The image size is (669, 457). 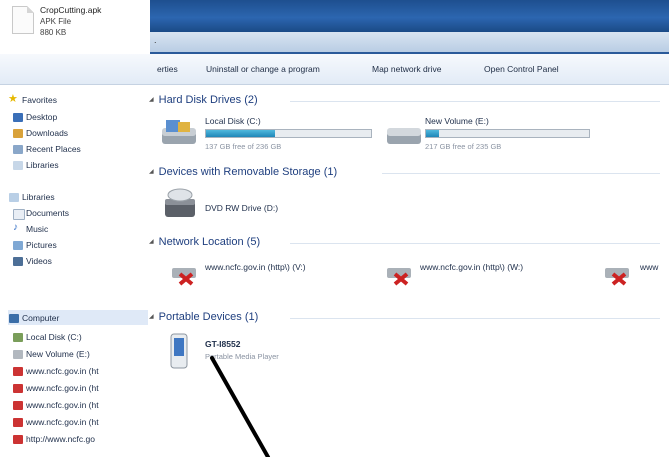 I want to click on annotation-line, so click(x=240, y=406).